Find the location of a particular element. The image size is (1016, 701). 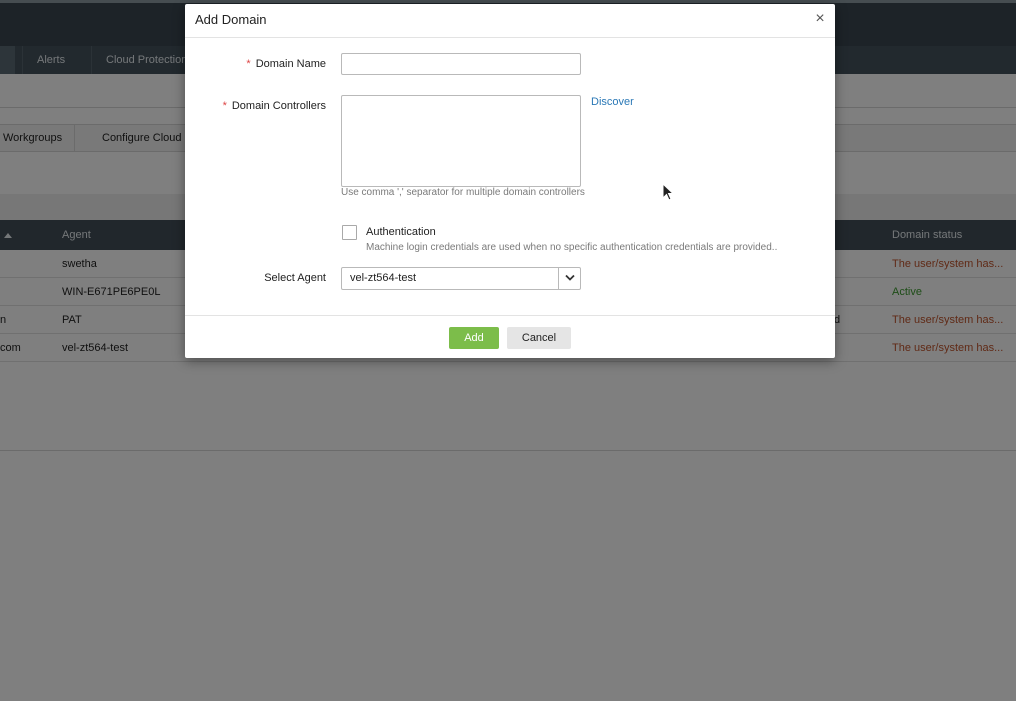

domain-controllers-label: * Domain Controllers is located at coordinates (274, 106).